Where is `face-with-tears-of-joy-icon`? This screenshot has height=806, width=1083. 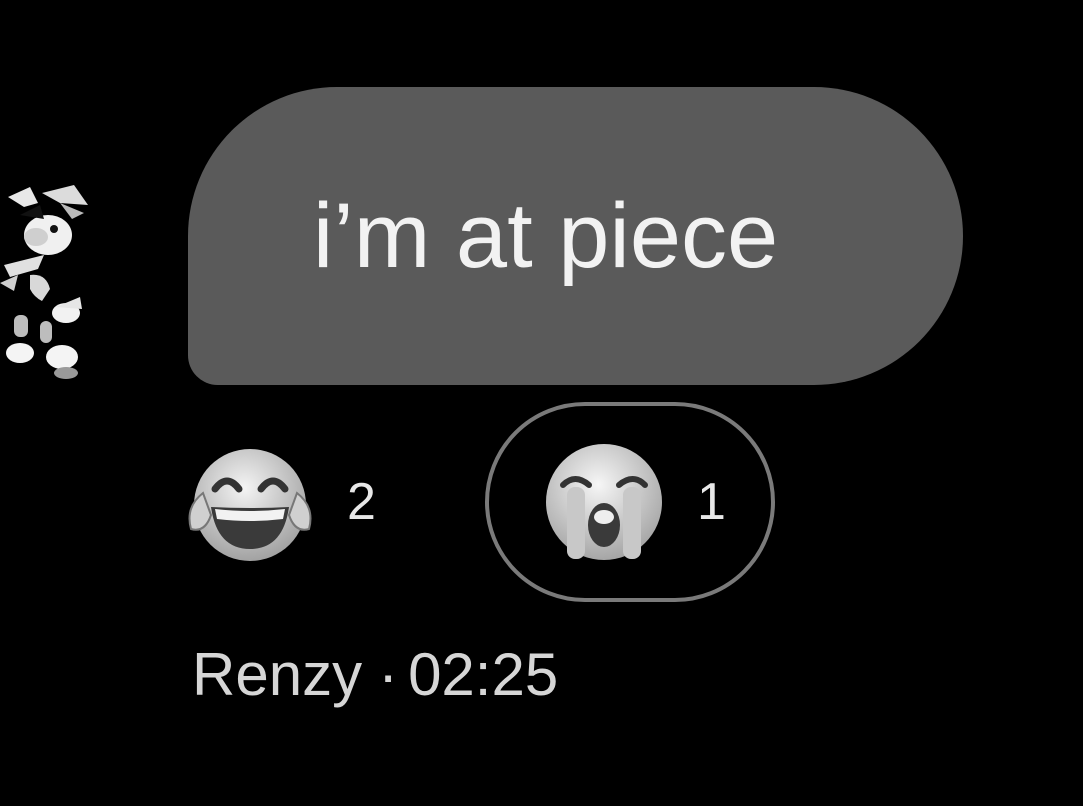
face-with-tears-of-joy-icon is located at coordinates (250, 505).